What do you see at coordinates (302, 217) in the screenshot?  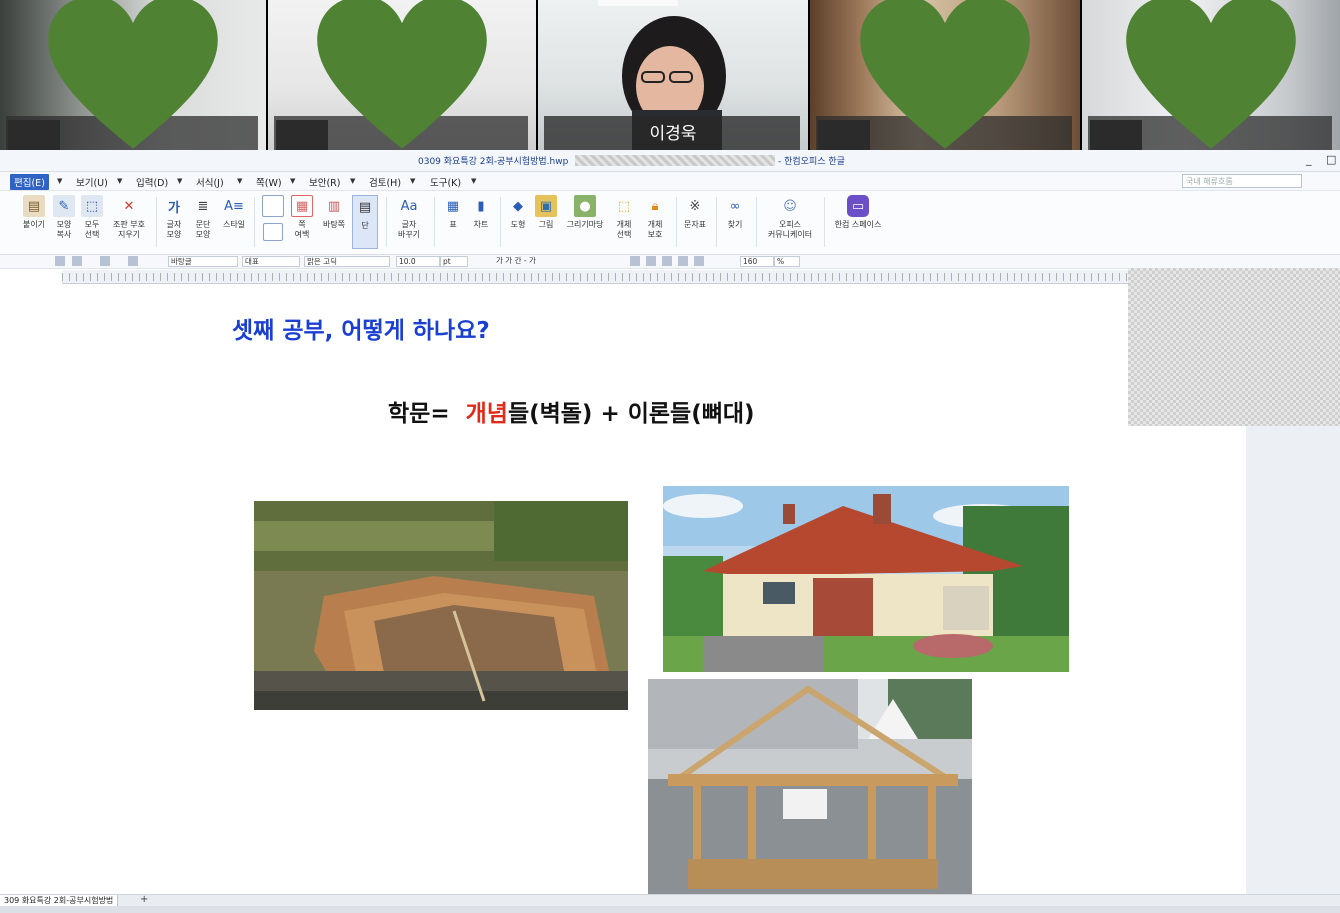 I see `page-margin-button: ▦ 쪽 여백` at bounding box center [302, 217].